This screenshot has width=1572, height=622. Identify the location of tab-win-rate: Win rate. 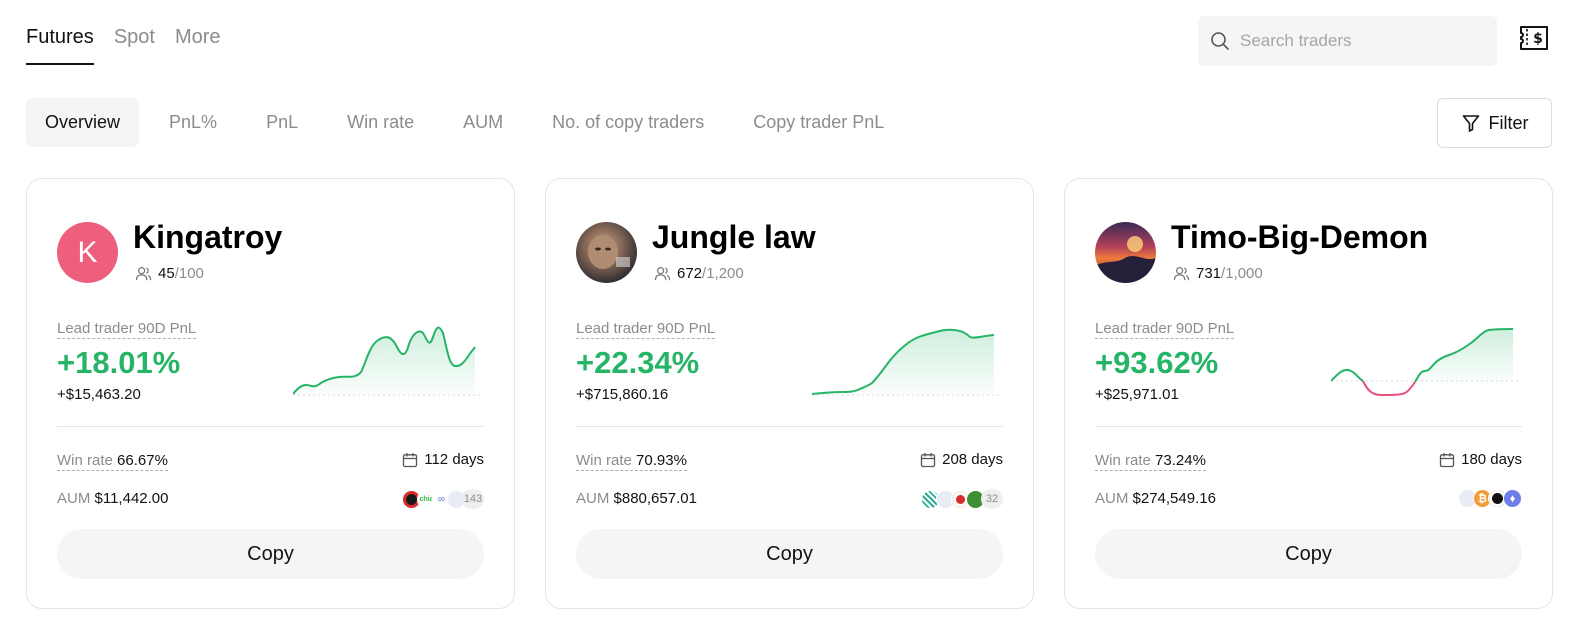
(380, 122).